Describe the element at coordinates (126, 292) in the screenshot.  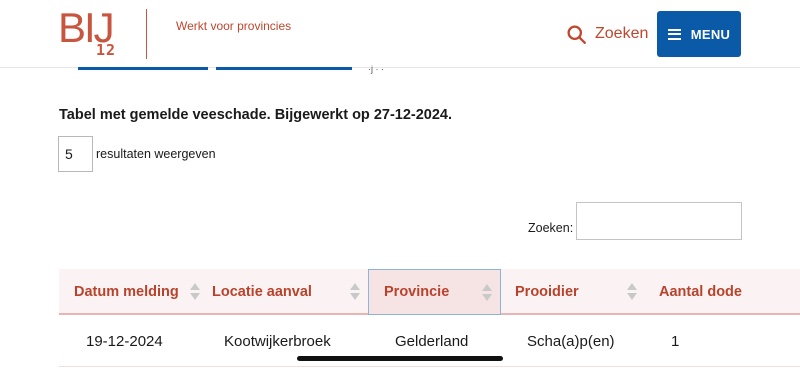
I see `column-header-label: Datum melding` at that location.